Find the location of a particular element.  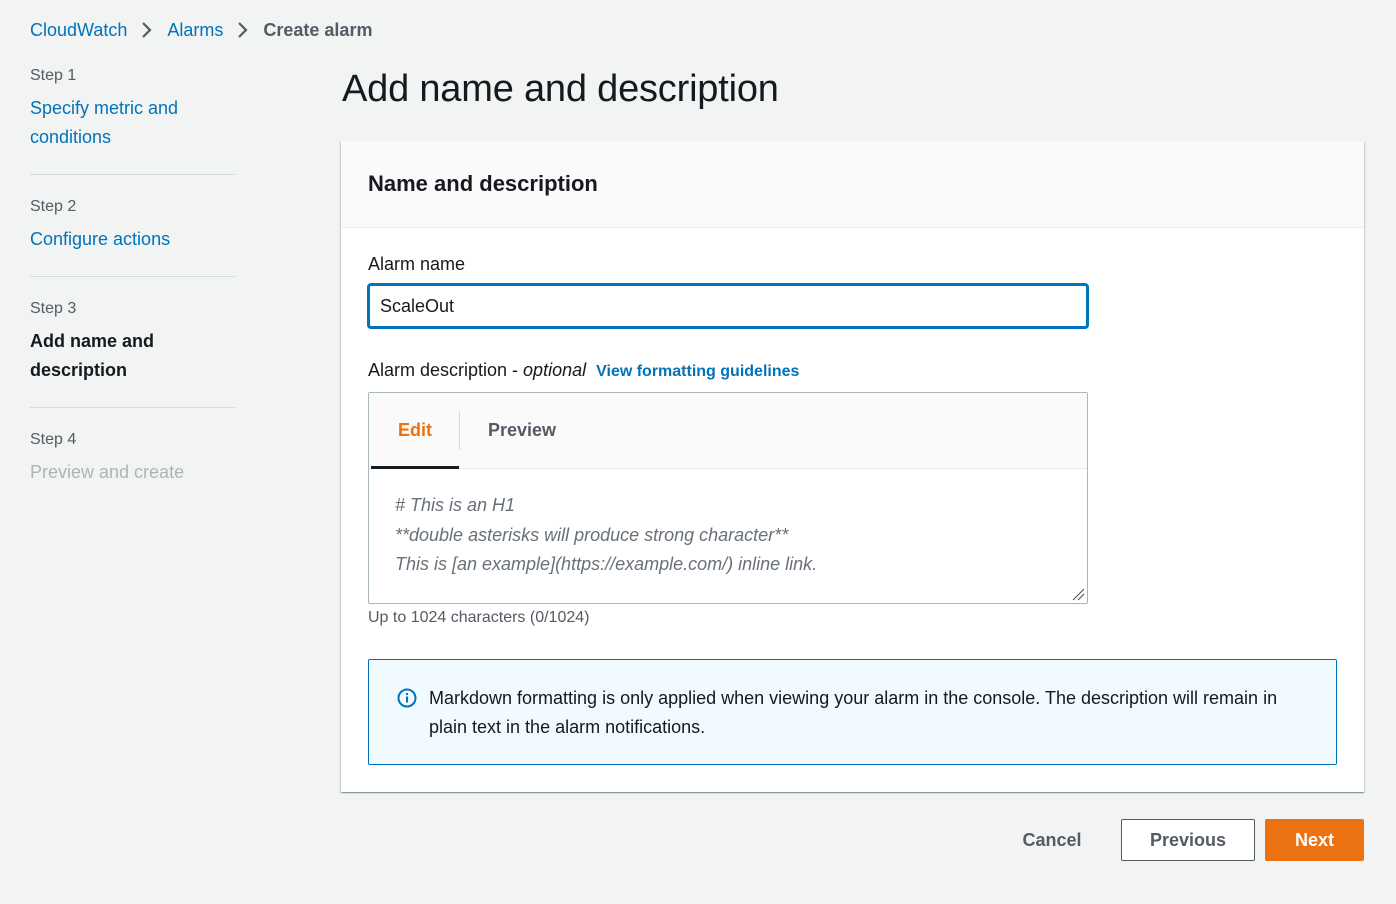

info-circle-icon is located at coordinates (407, 698).